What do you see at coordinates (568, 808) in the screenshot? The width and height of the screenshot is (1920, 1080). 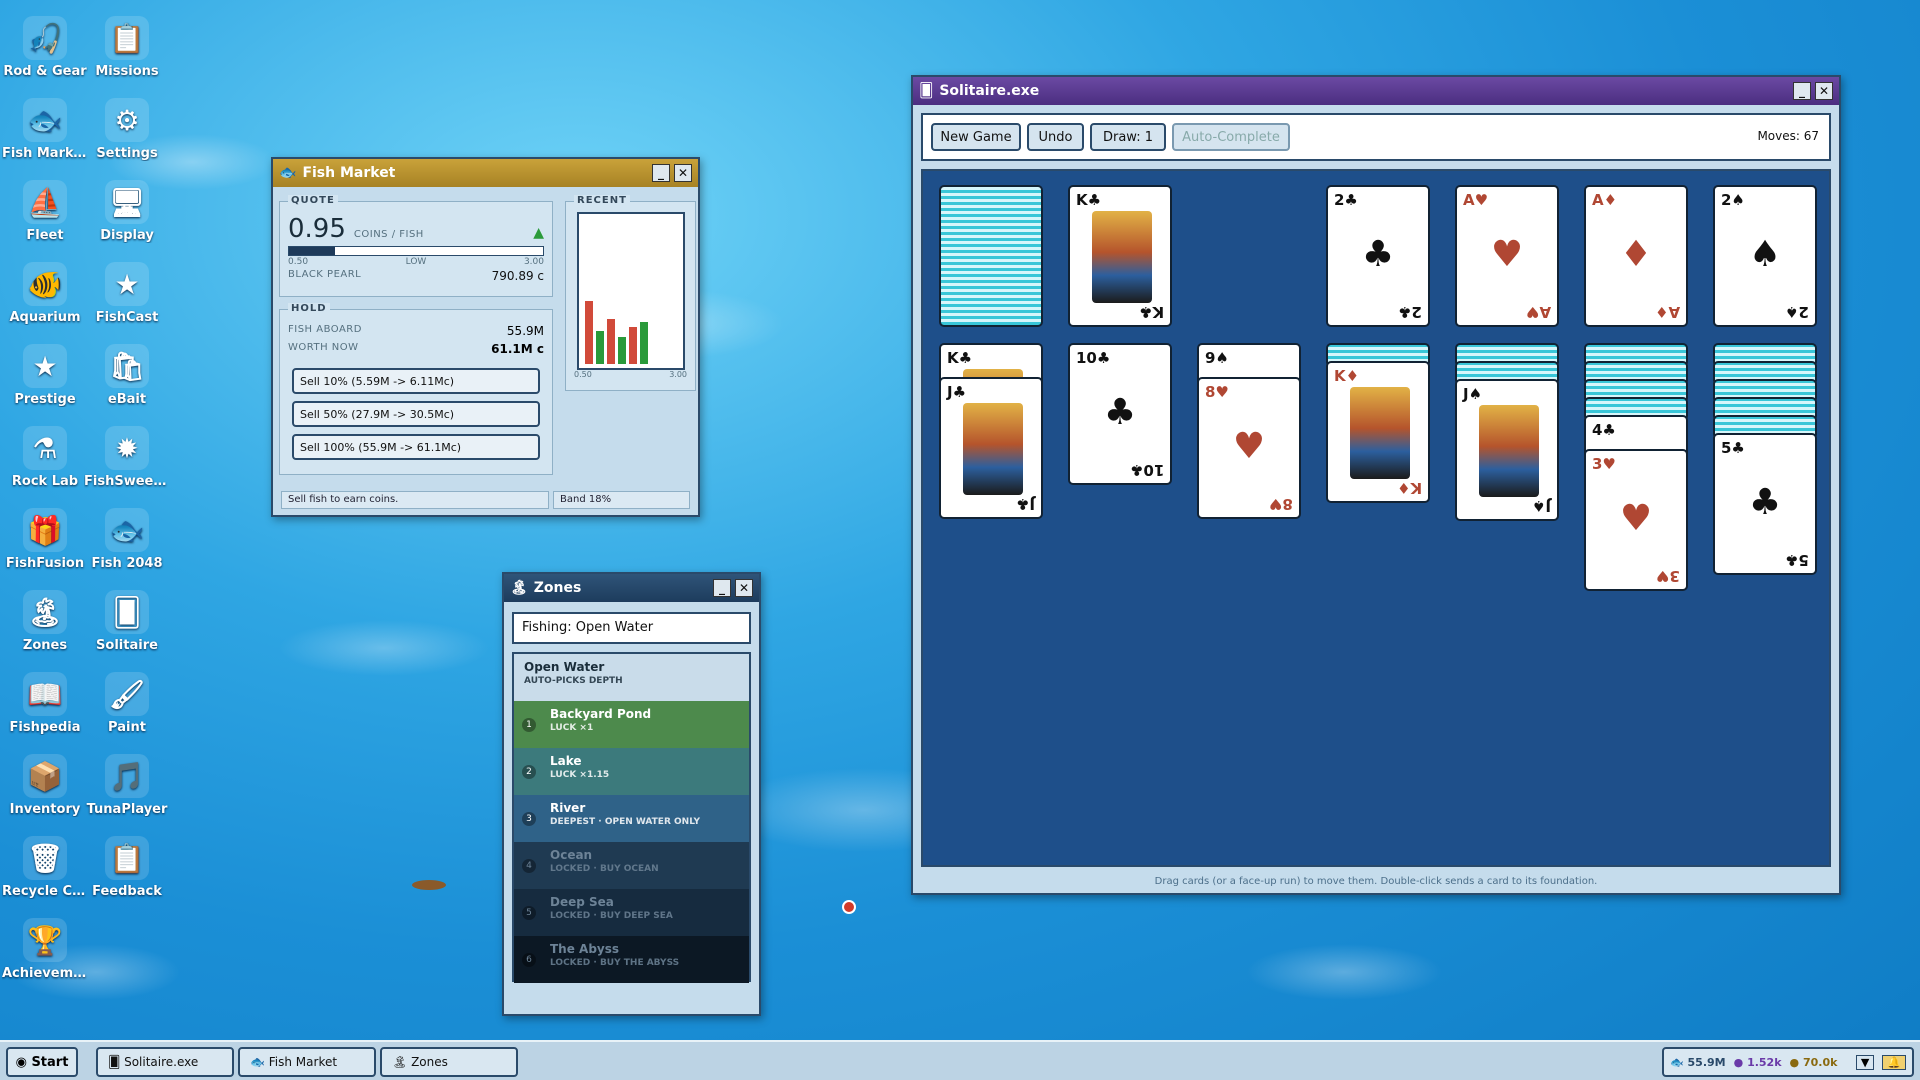 I see `zone-name: River` at bounding box center [568, 808].